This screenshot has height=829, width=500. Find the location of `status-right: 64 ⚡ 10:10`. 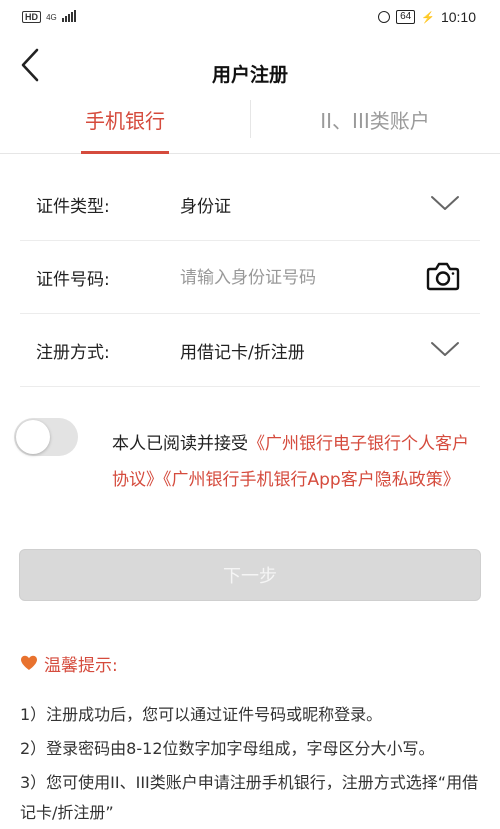

status-right: 64 ⚡ 10:10 is located at coordinates (427, 17).